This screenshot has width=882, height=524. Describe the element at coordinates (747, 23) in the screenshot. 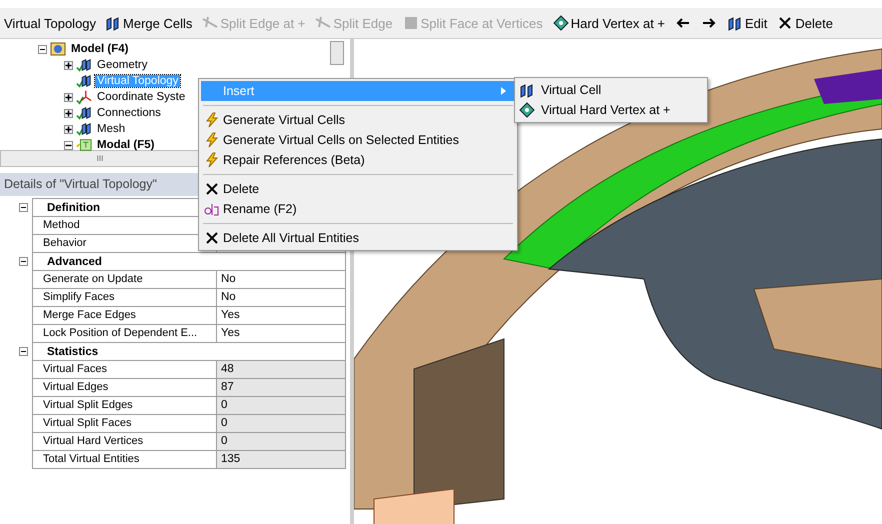

I see `toolbar-button: Edit` at that location.